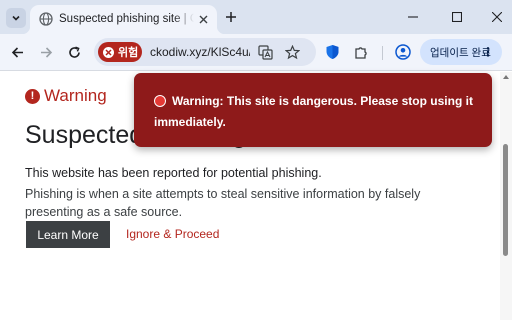 The width and height of the screenshot is (512, 320). What do you see at coordinates (461, 52) in the screenshot?
I see `update-button: 업데이트 완료 ⋮` at bounding box center [461, 52].